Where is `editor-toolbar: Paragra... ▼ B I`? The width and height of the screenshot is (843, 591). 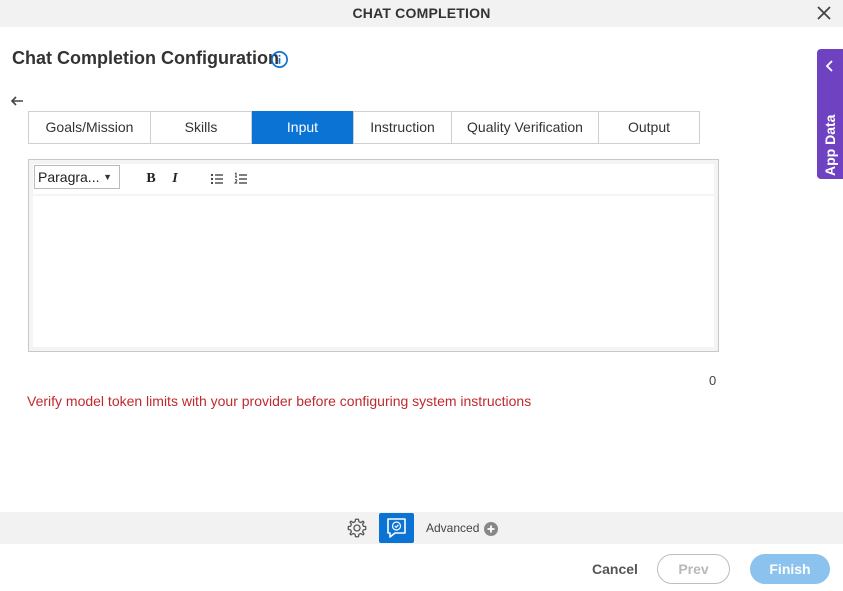
editor-toolbar: Paragra... ▼ B I is located at coordinates (373, 179).